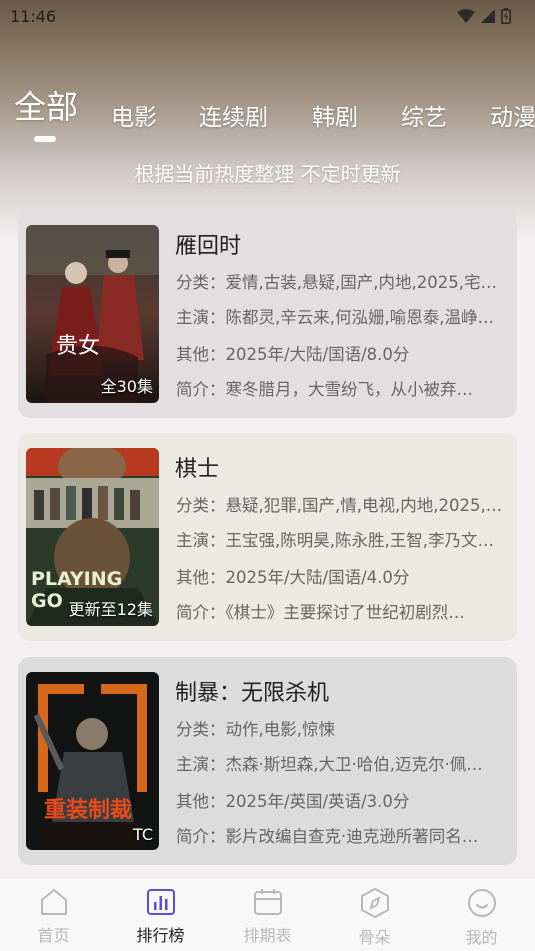 This screenshot has height=951, width=535. Describe the element at coordinates (53, 902) in the screenshot. I see `home-icon` at that location.